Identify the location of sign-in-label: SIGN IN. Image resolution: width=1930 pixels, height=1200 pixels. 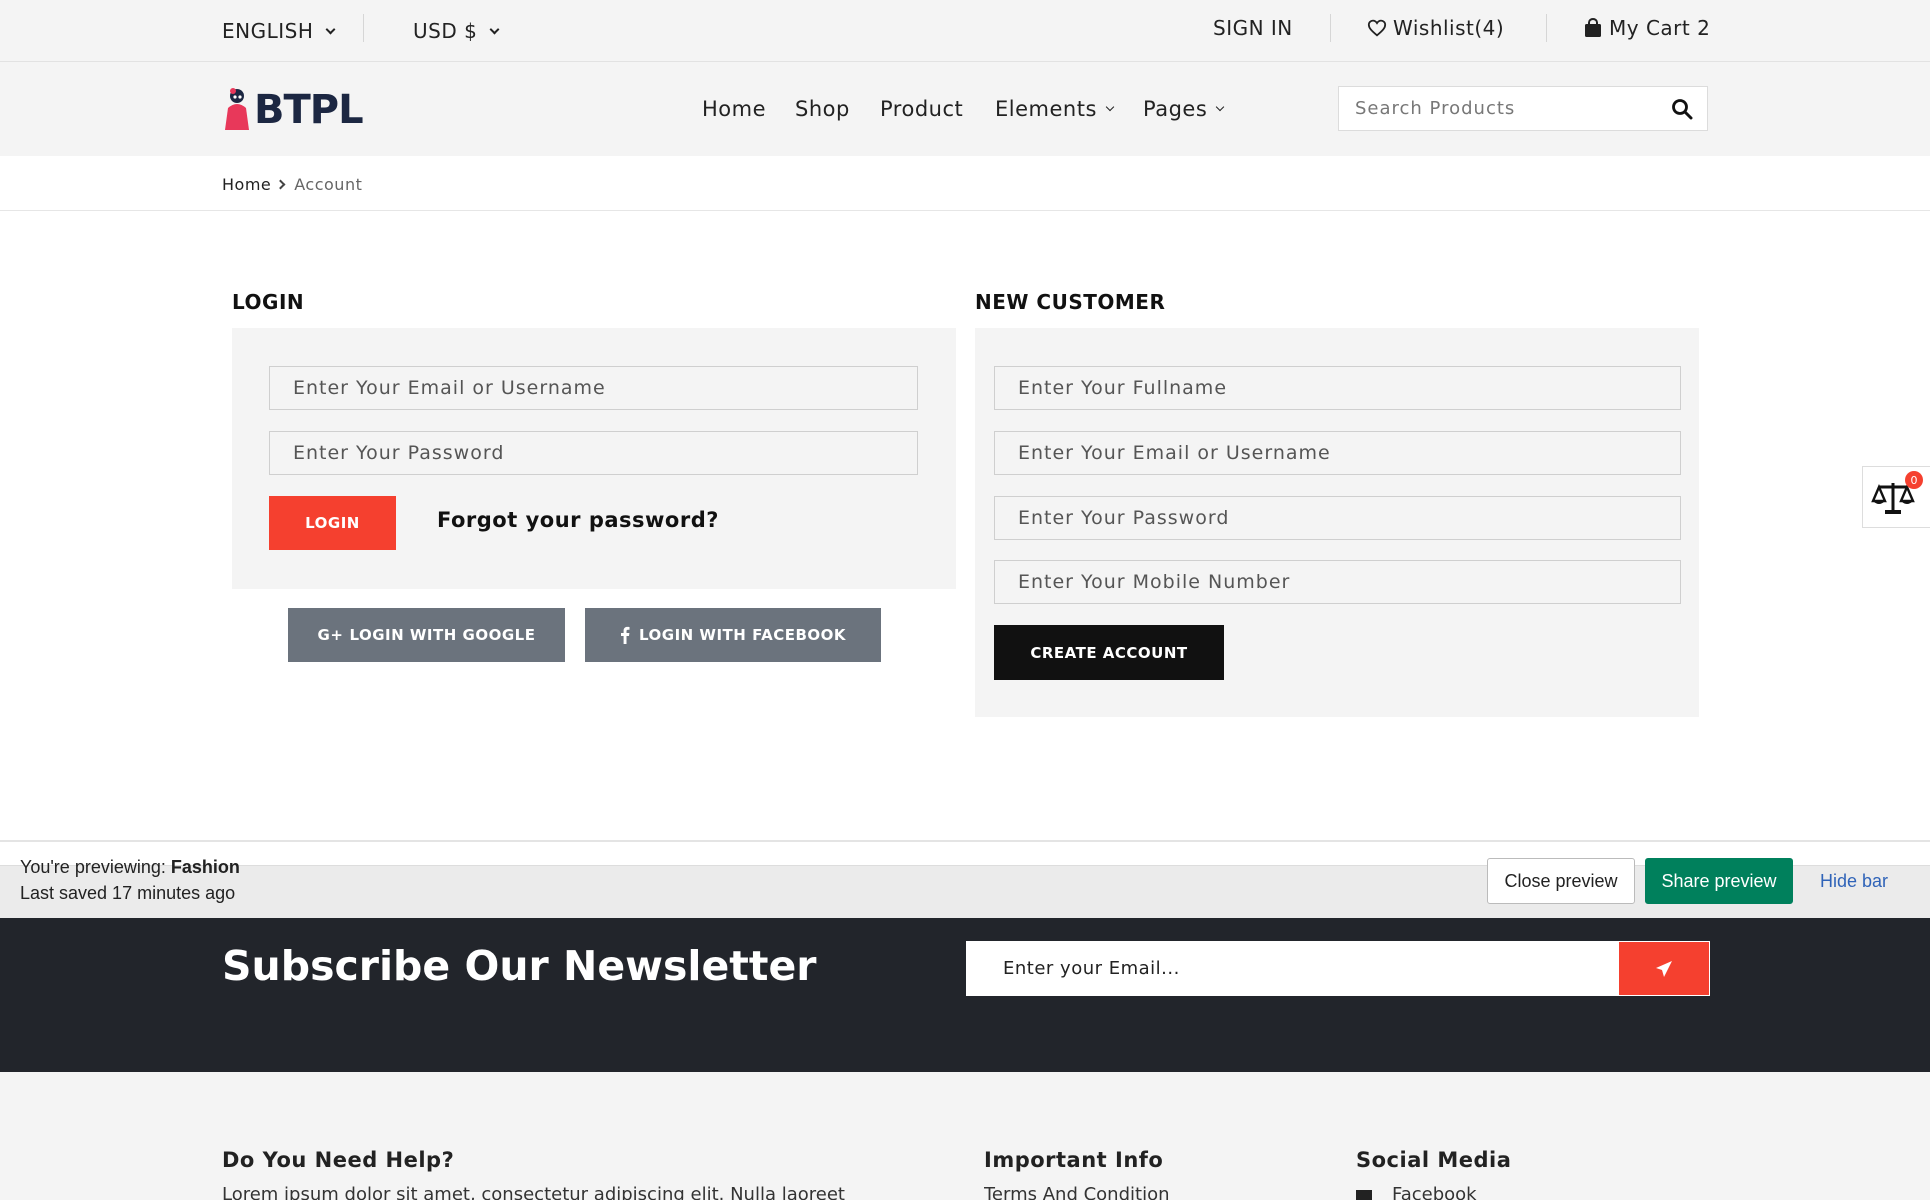
(1253, 28).